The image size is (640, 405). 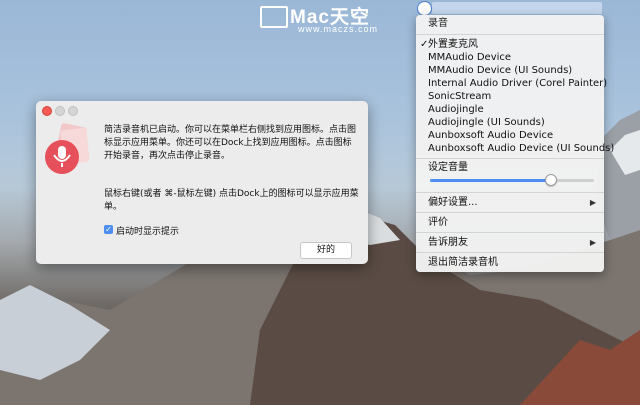 What do you see at coordinates (510, 262) in the screenshot?
I see `menu-item-quit: 退出简洁录音机` at bounding box center [510, 262].